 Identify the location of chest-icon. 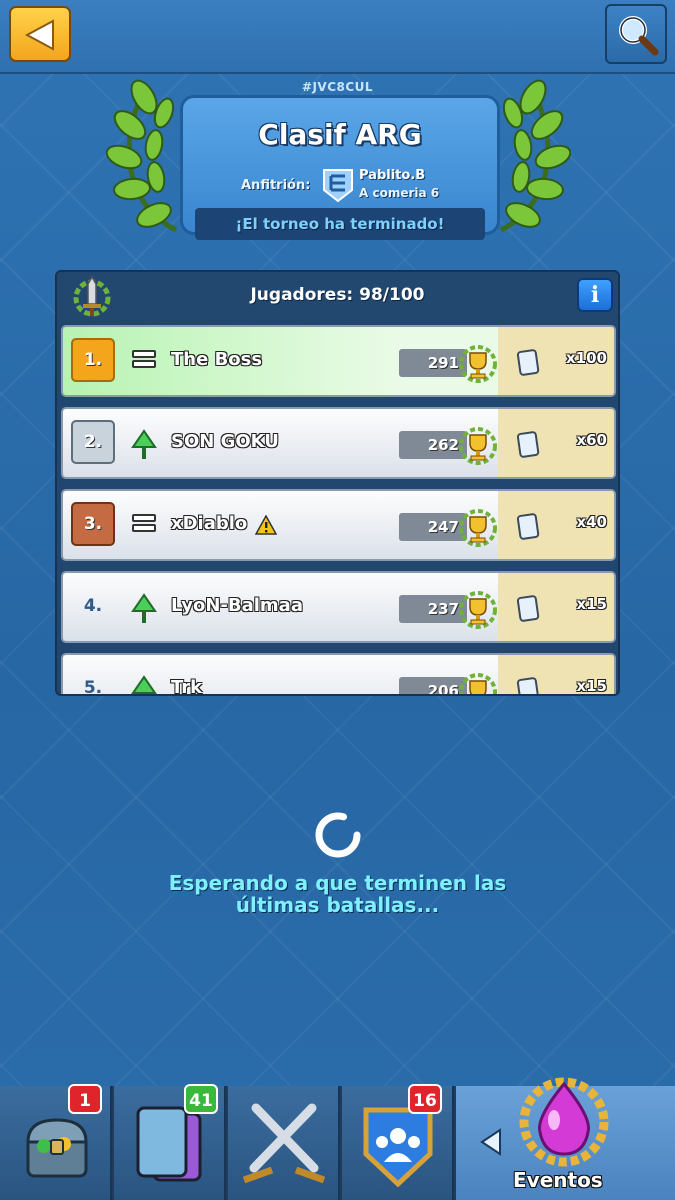
(57, 1148).